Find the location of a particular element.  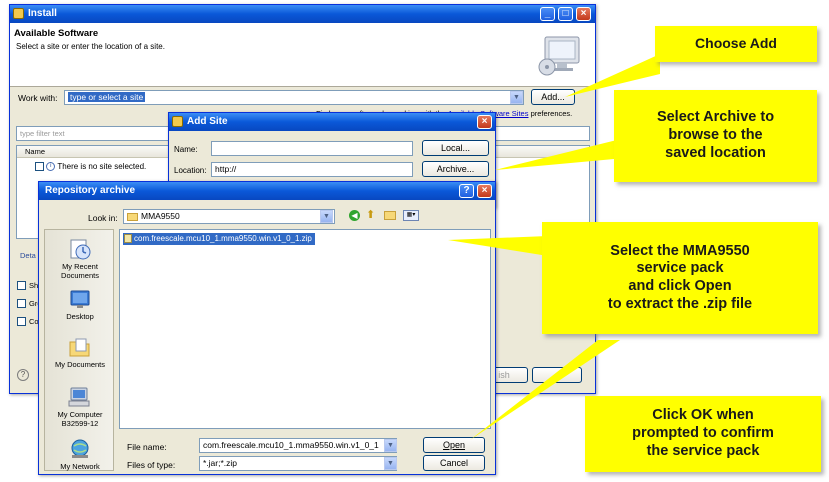

callout-choose-add: Choose Add is located at coordinates (736, 44).